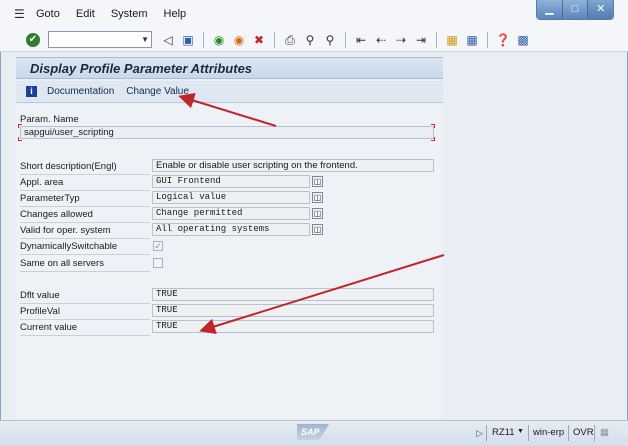  What do you see at coordinates (401, 40) in the screenshot?
I see `next-page-icon: ⇢` at bounding box center [401, 40].